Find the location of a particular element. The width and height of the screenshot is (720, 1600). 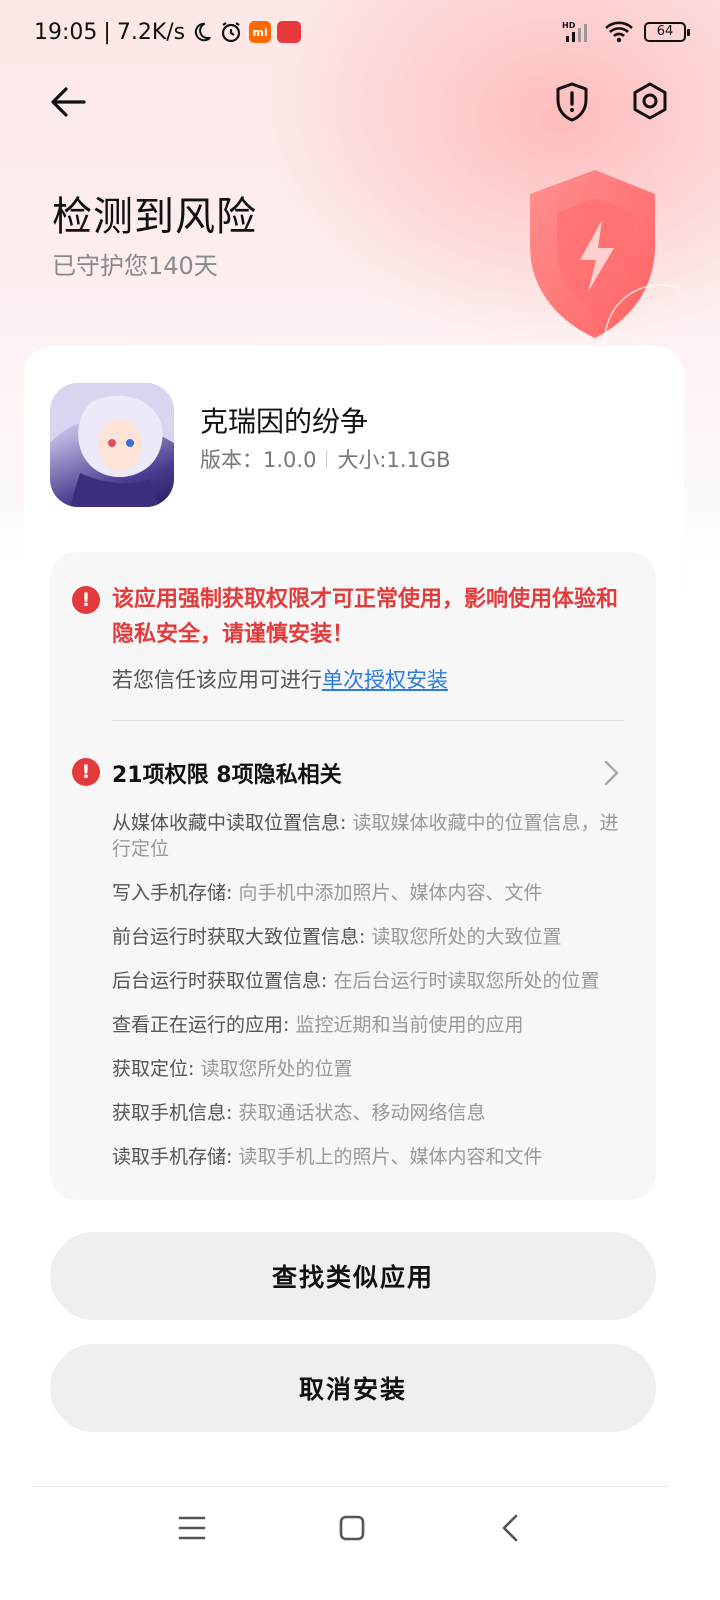

mi-app-icon: mi is located at coordinates (260, 32).